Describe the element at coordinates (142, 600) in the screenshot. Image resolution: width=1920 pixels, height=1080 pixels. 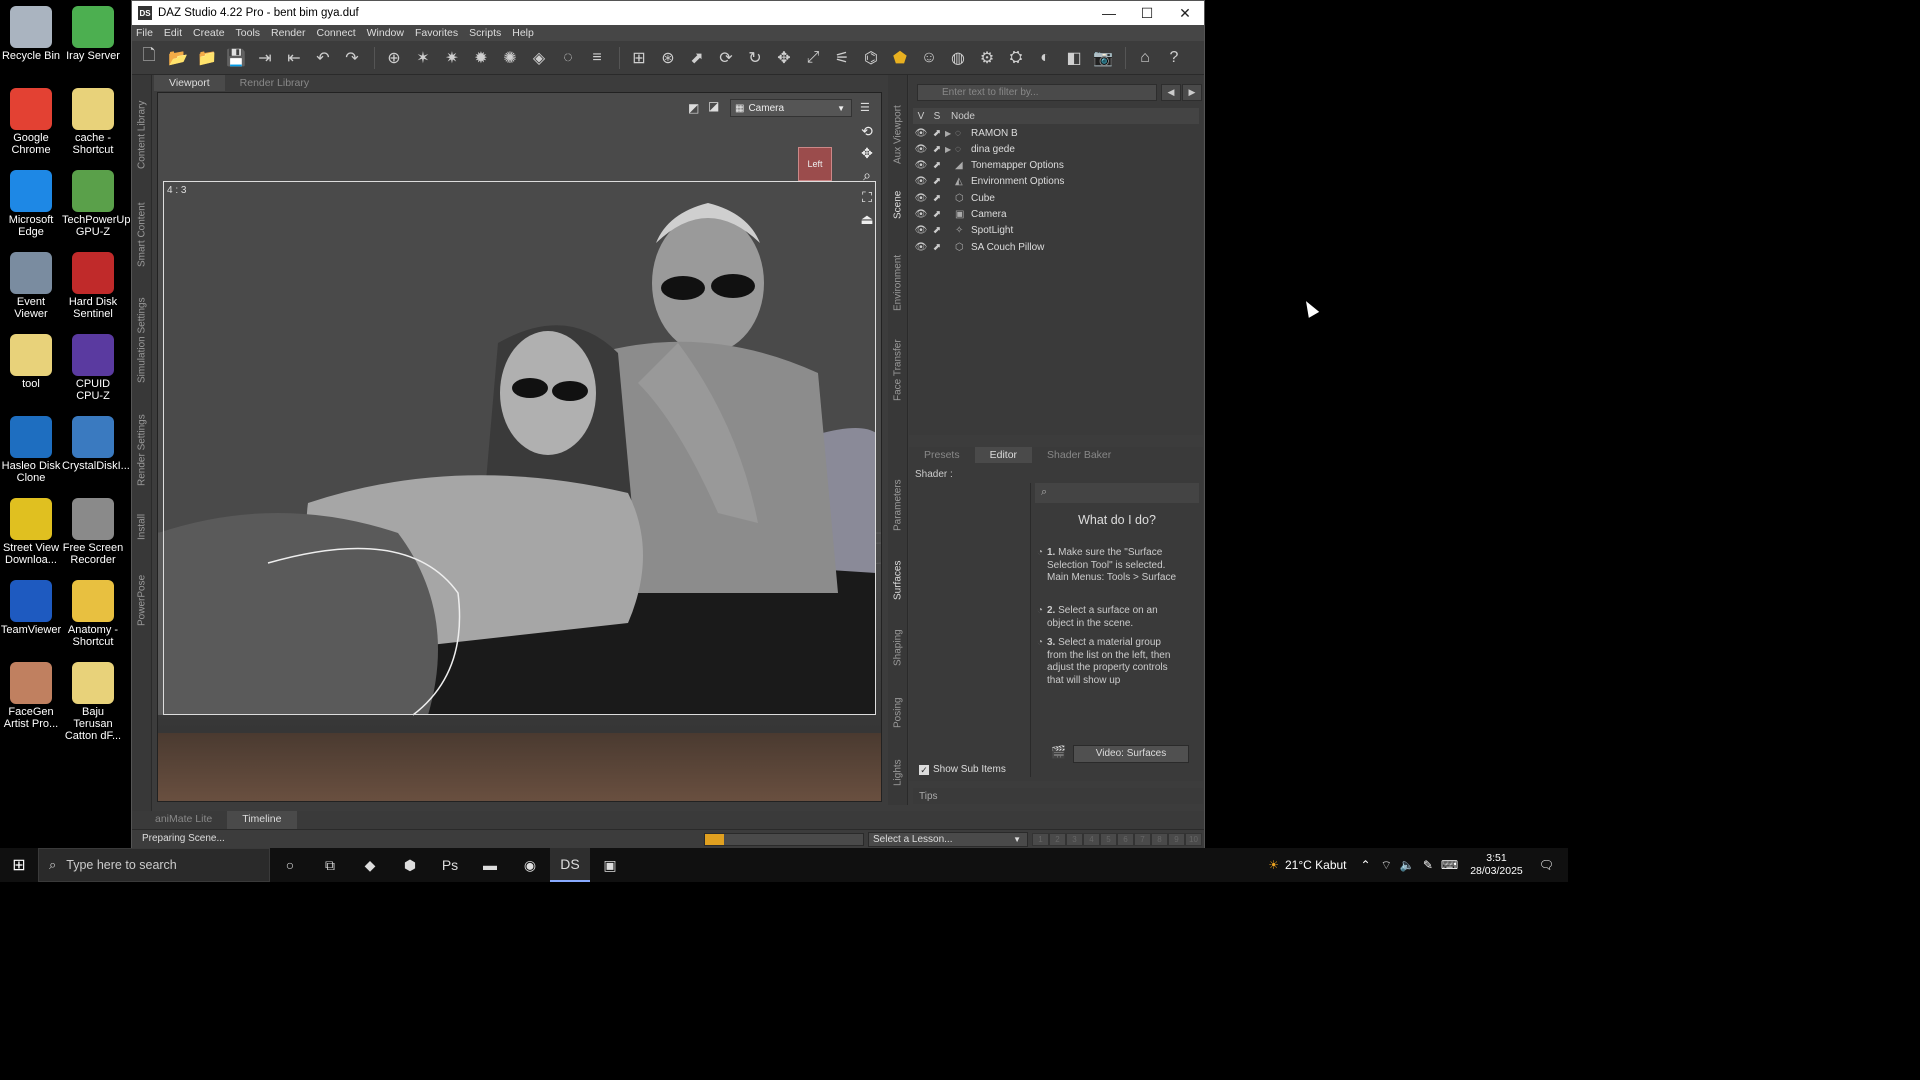
I see `left-tab: PowerPose` at that location.